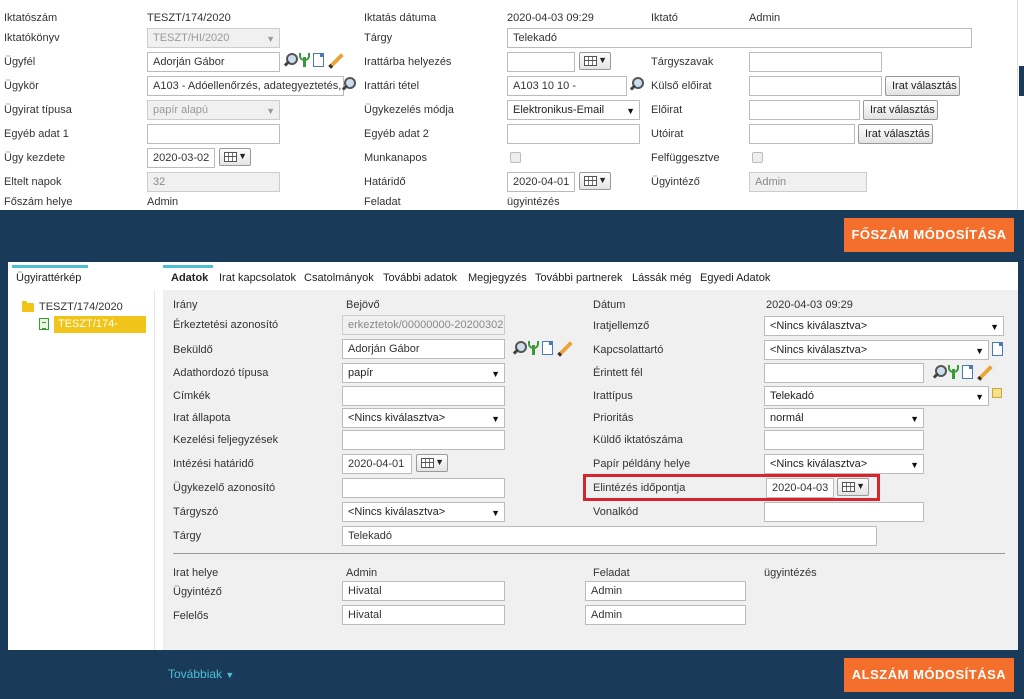 This screenshot has width=1024, height=699. I want to click on note-icon, so click(997, 393).